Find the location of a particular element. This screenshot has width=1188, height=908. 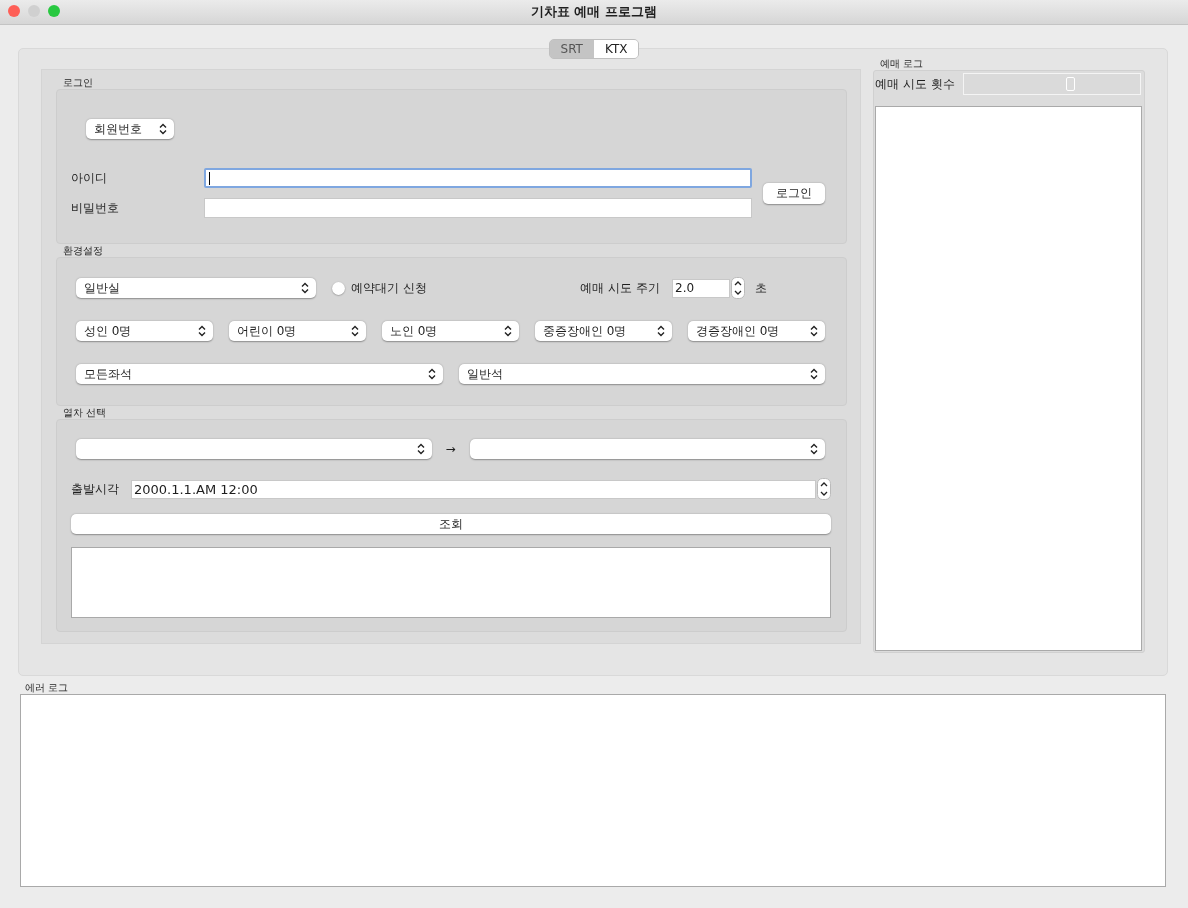

group-title: 예매 로그 is located at coordinates (902, 63).